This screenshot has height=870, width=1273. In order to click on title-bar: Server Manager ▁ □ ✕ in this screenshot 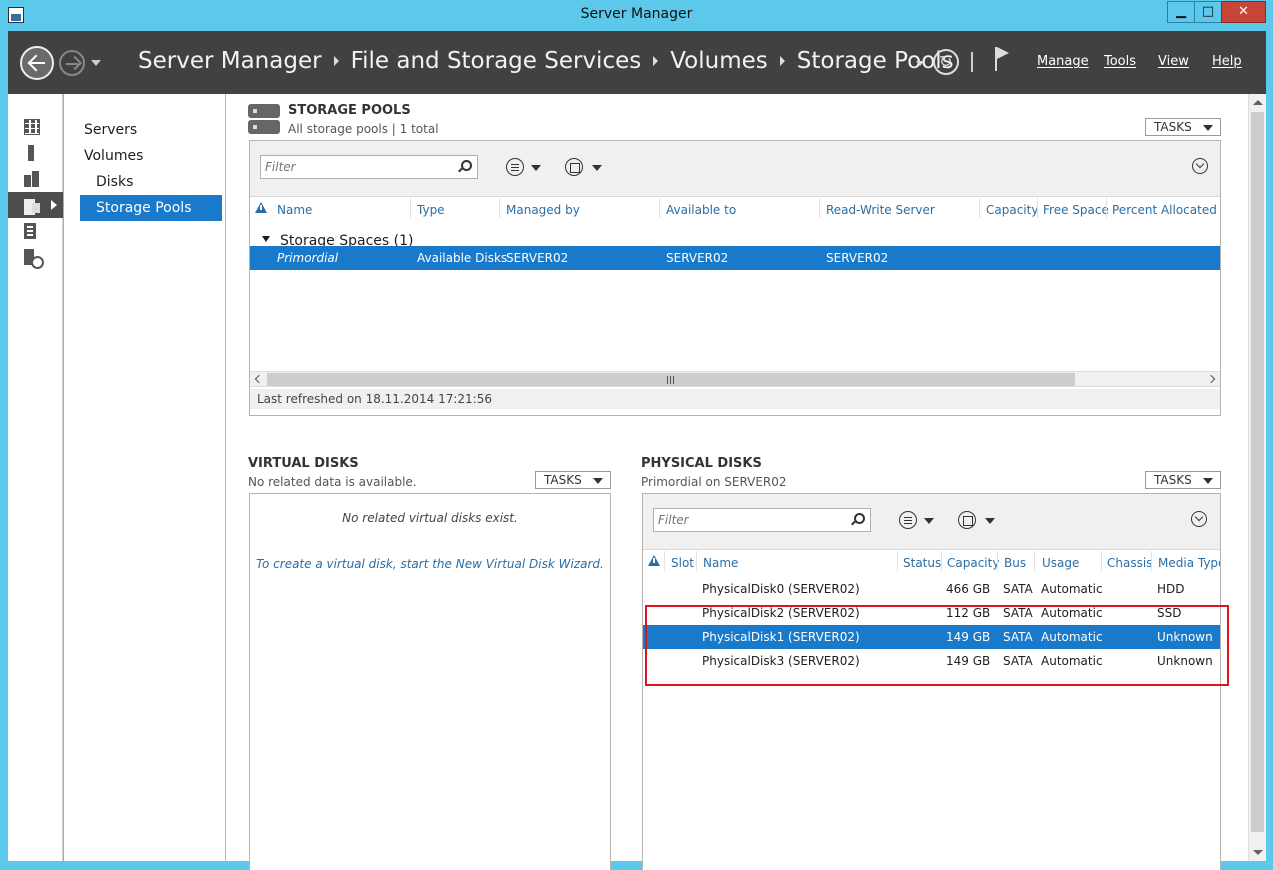, I will do `click(636, 15)`.